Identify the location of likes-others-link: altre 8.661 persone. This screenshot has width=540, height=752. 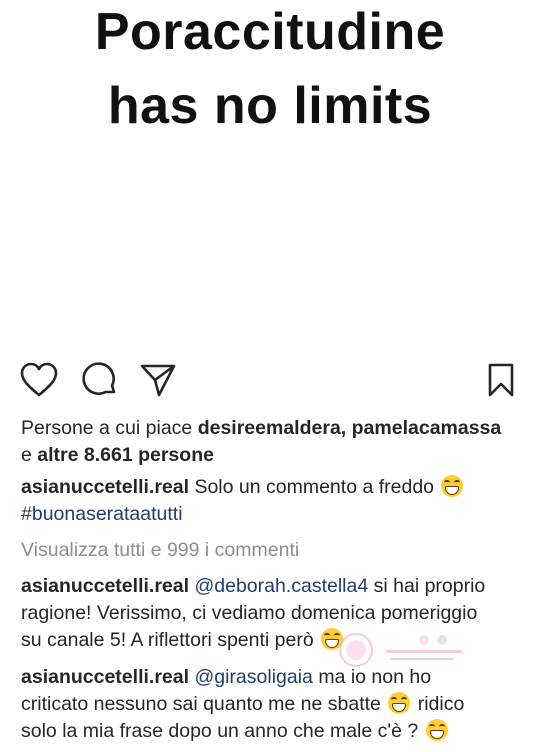
(125, 455).